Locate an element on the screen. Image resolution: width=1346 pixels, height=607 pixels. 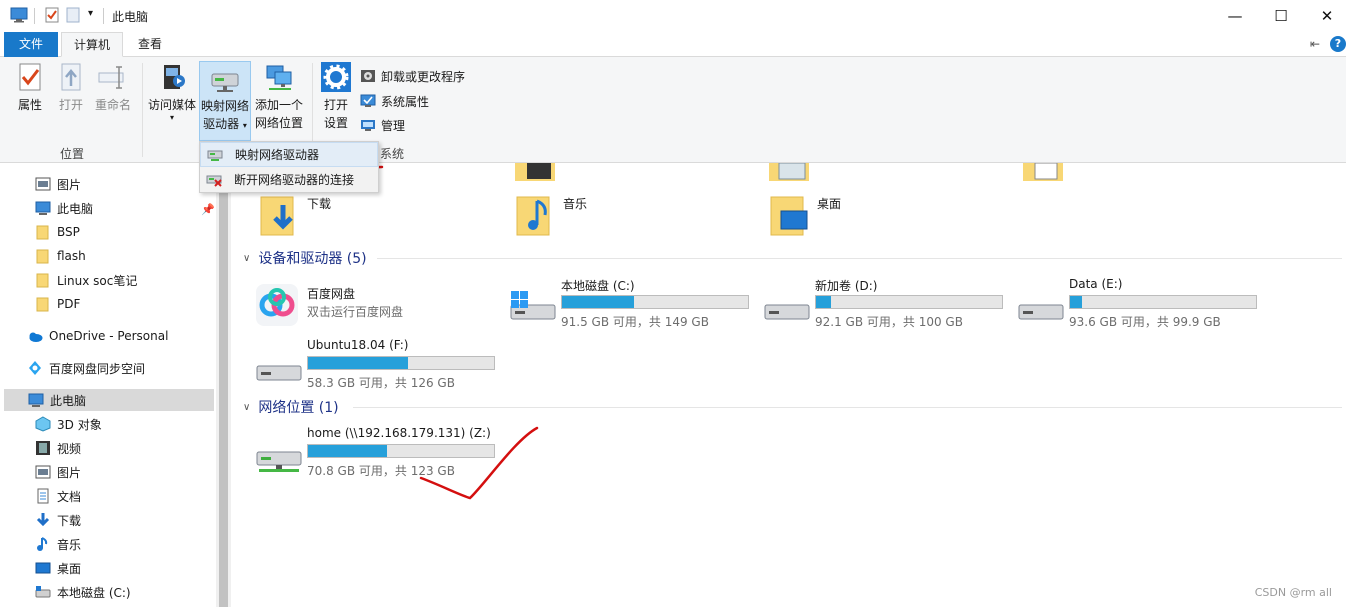
add-network-location-icon is located at coordinates (279, 77).